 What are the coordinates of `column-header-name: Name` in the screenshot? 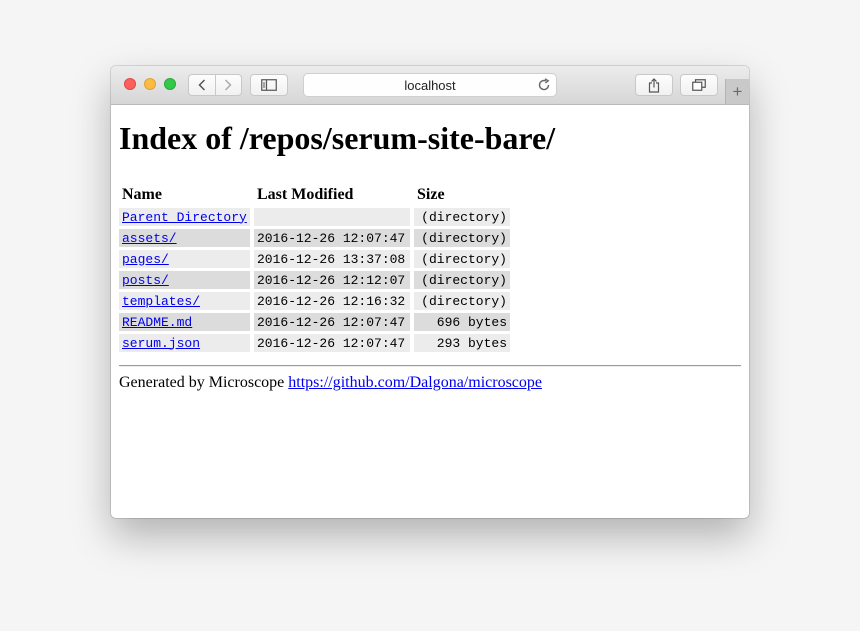 It's located at (142, 194).